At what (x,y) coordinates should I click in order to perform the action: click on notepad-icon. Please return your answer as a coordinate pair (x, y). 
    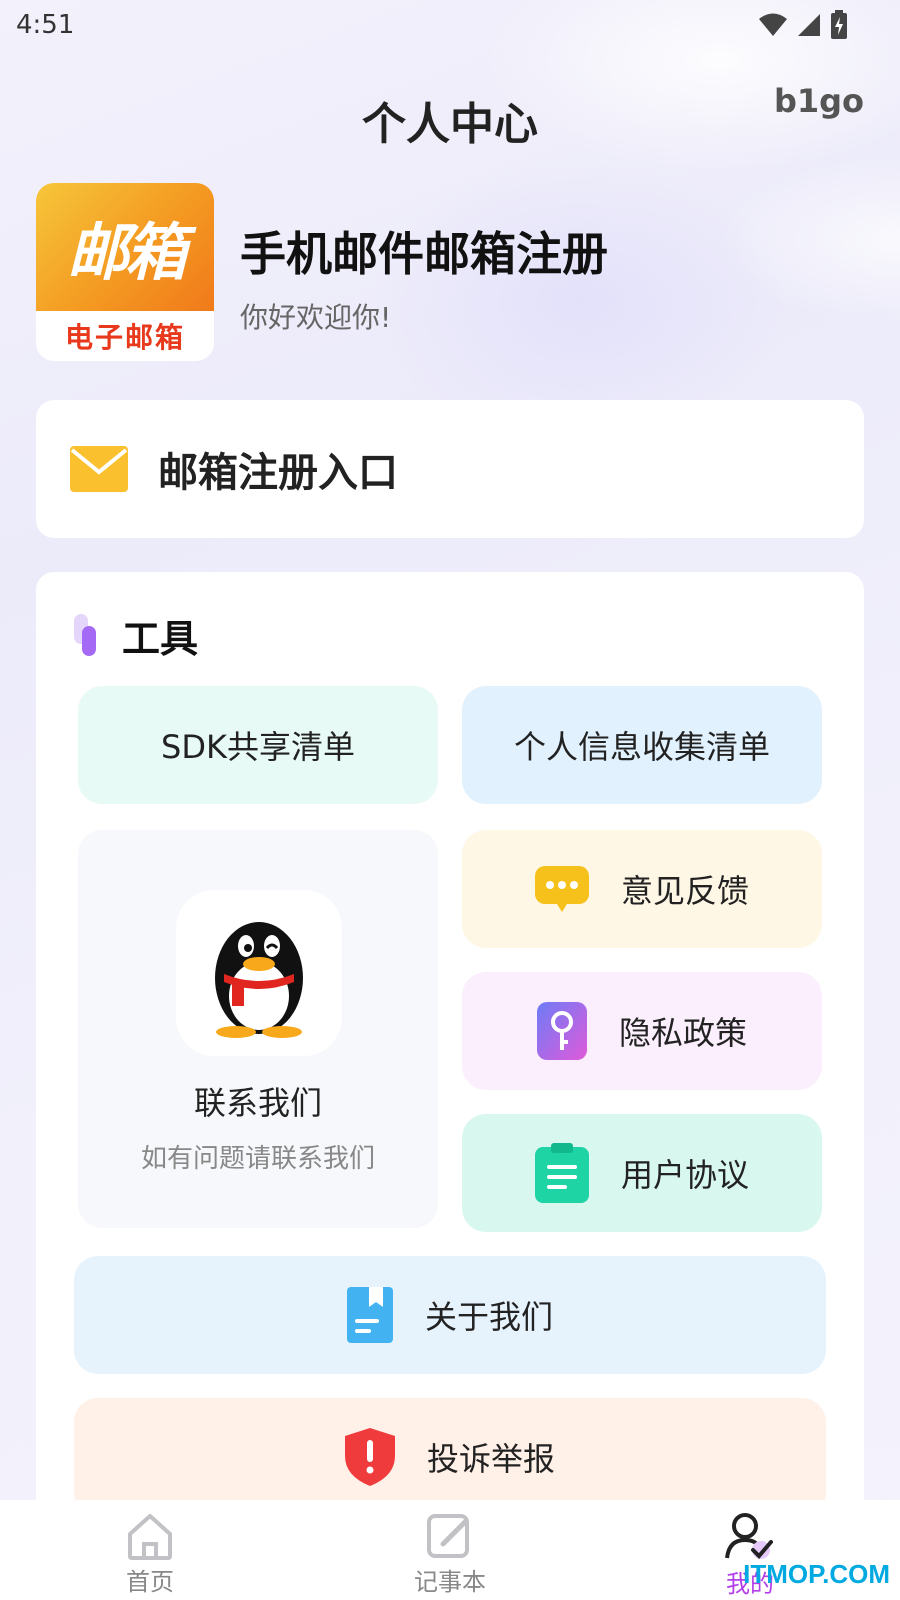
    Looking at the image, I should click on (448, 1536).